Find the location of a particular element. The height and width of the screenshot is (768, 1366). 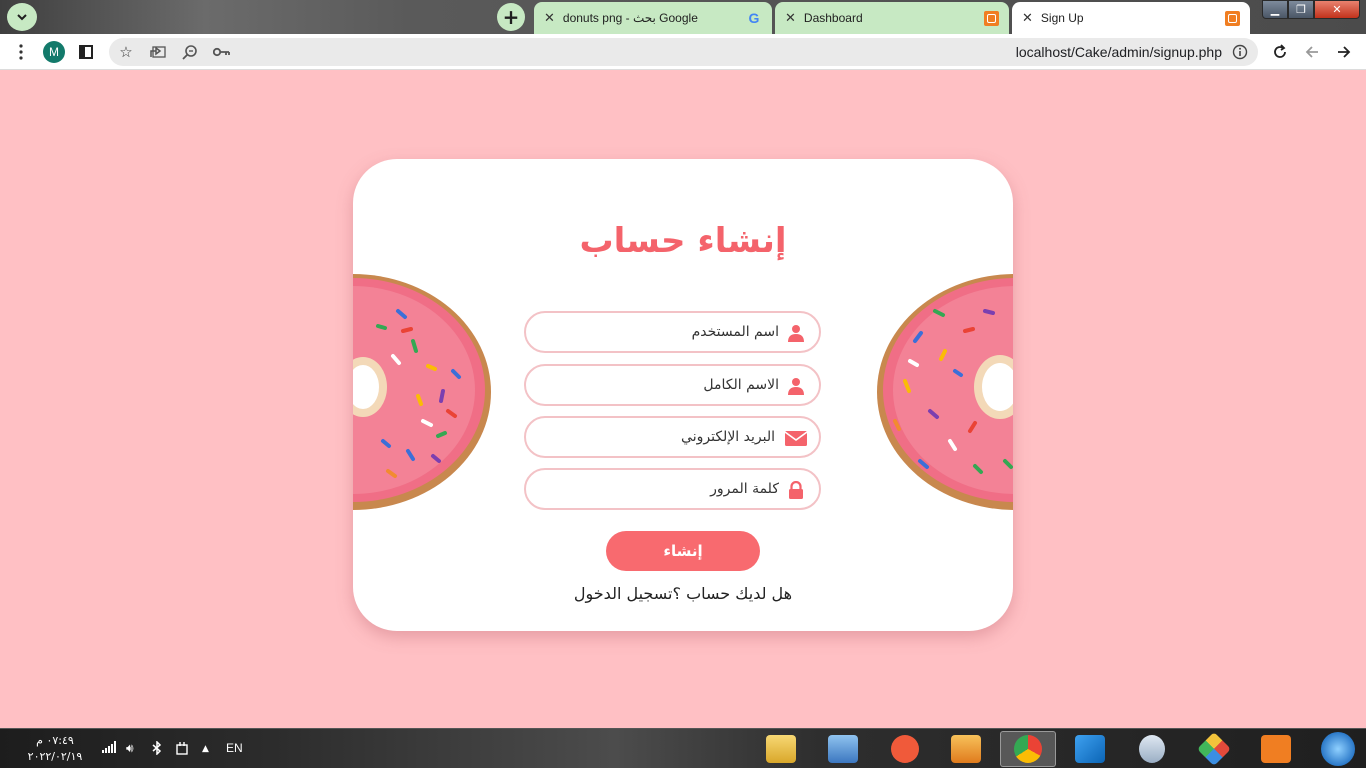

close-window-button: ✕ is located at coordinates (1337, 9).